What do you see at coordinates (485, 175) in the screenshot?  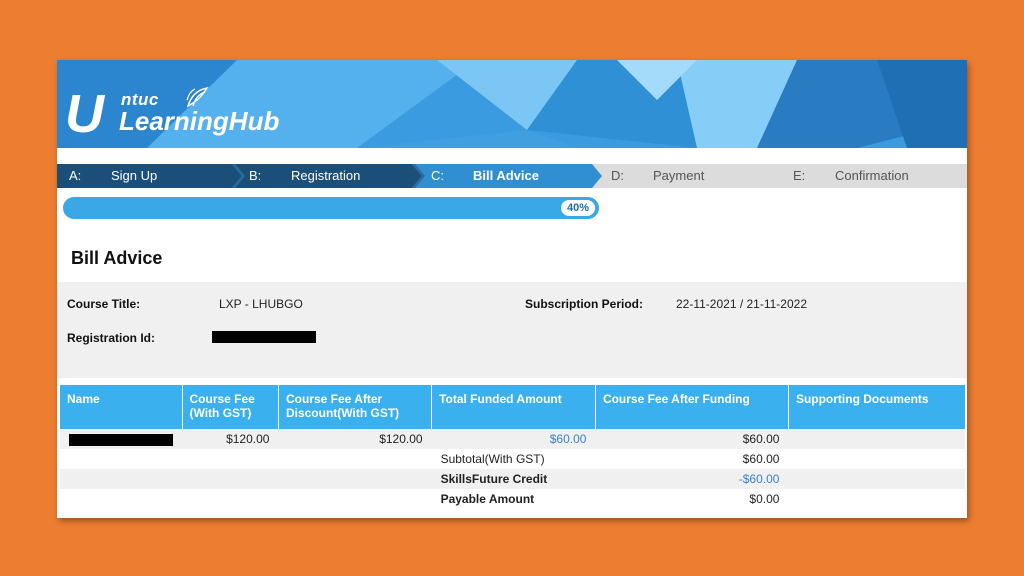 I see `step-bill-advice: C: Bill Advice` at bounding box center [485, 175].